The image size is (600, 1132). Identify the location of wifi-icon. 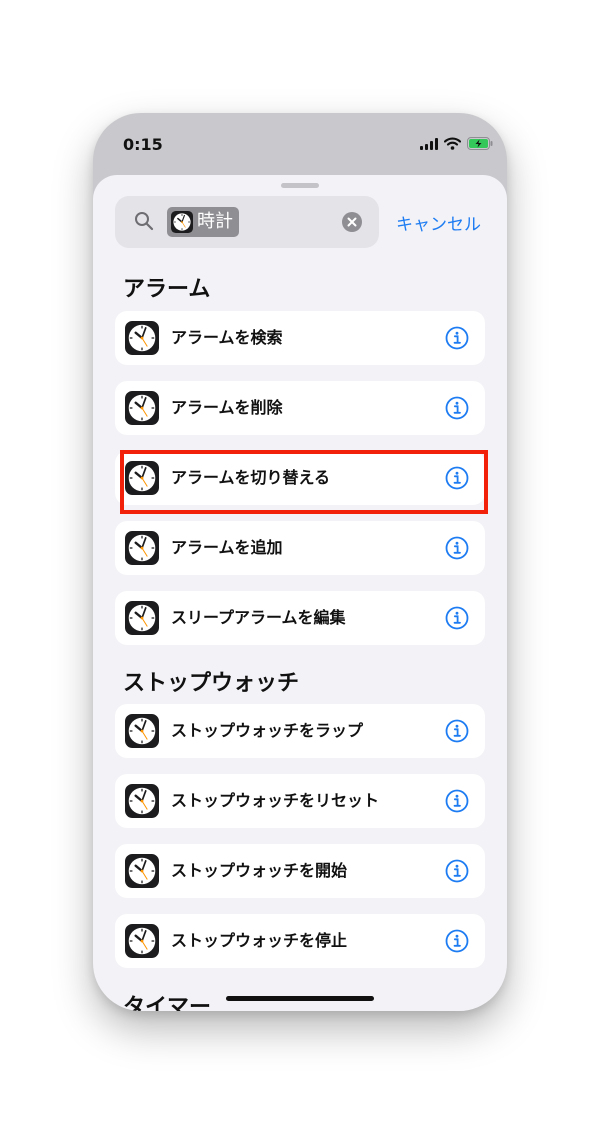
(452, 143).